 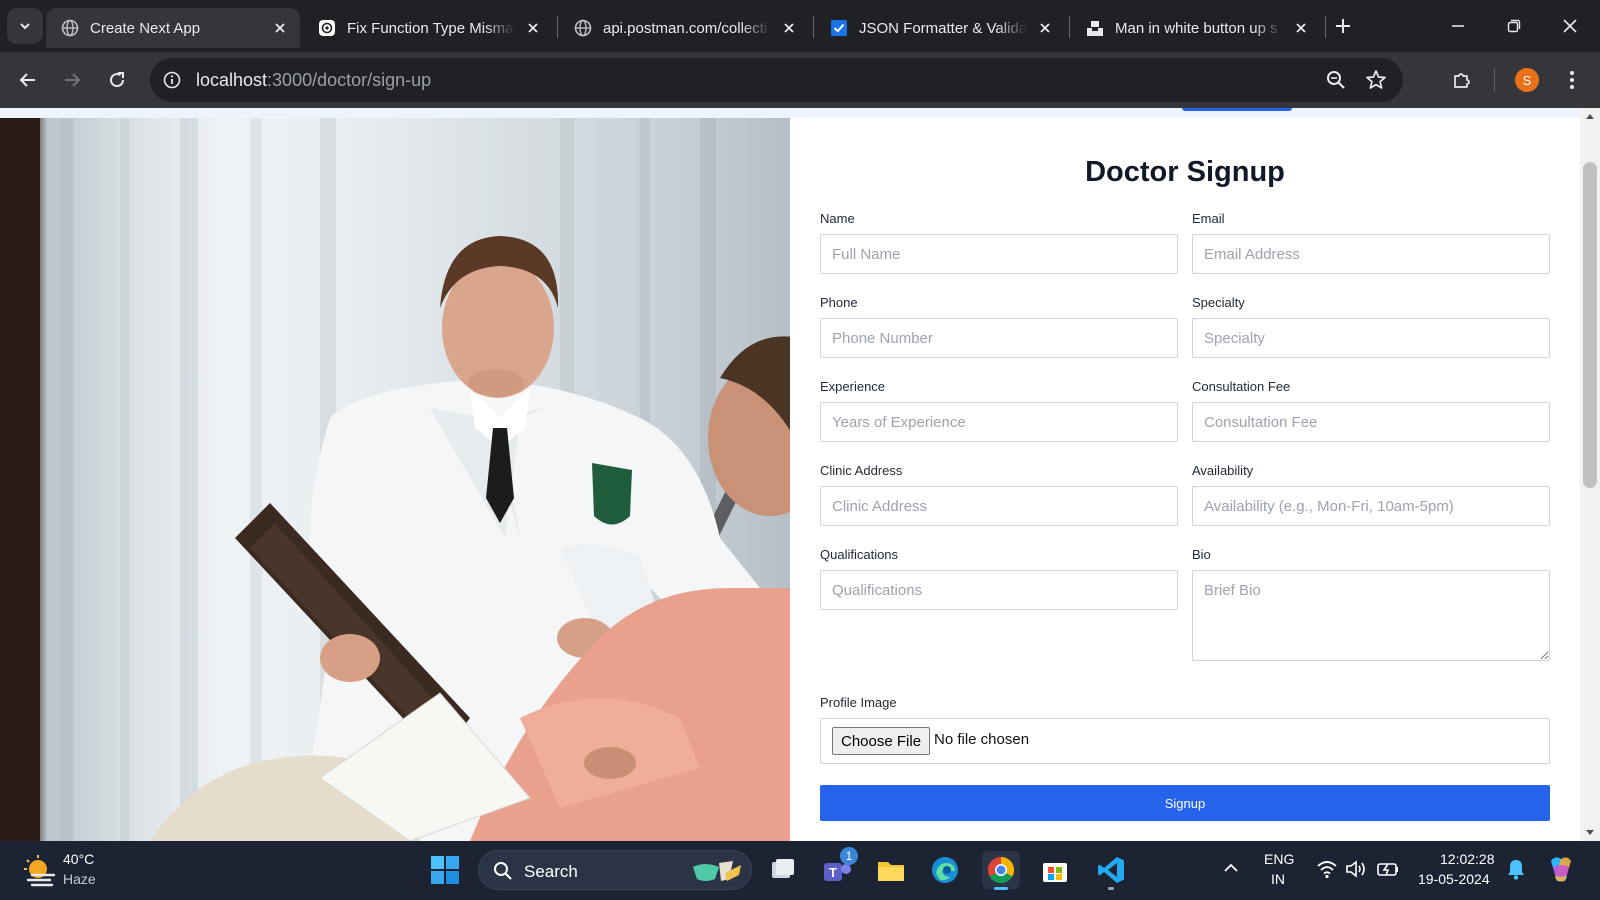 I want to click on restore-button, so click(x=1514, y=26).